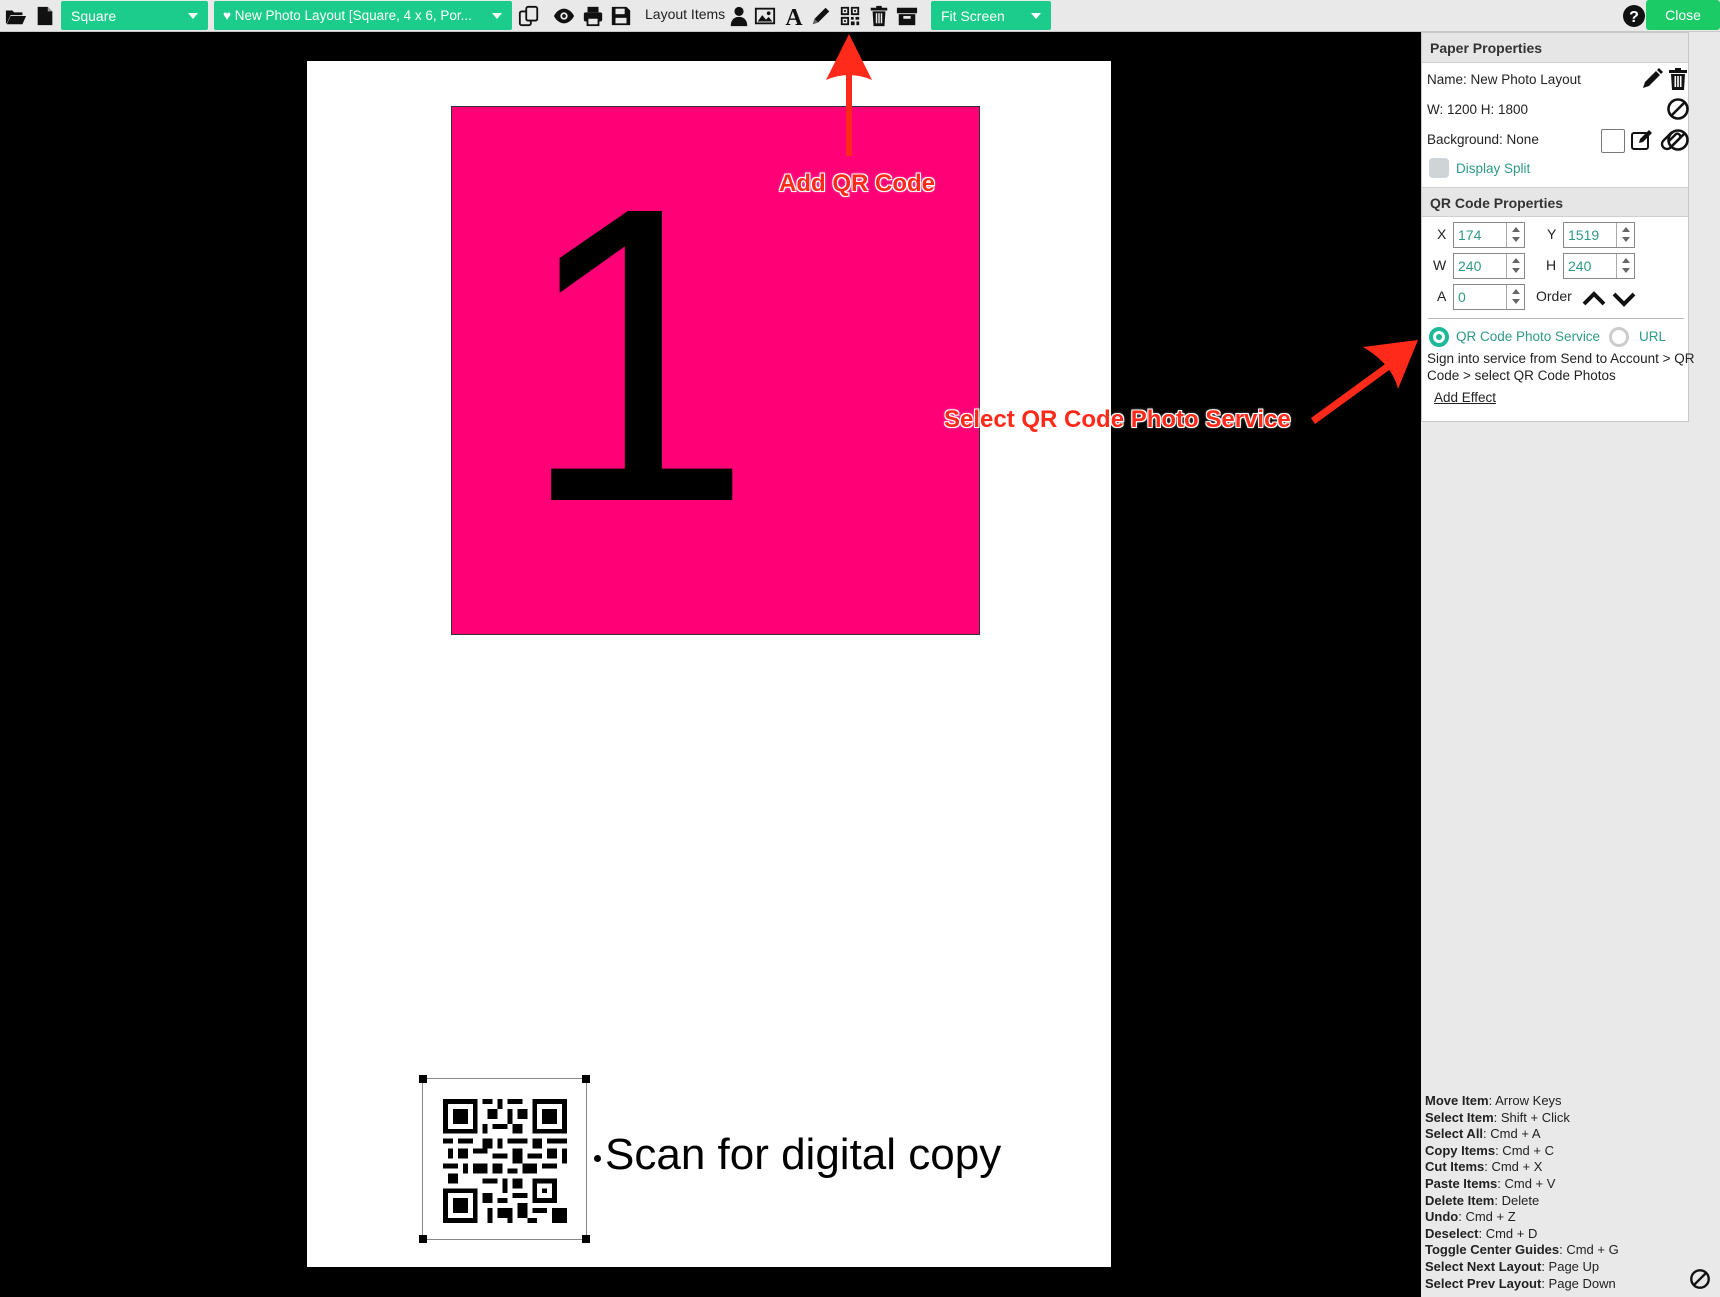  What do you see at coordinates (1439, 168) in the screenshot?
I see `display-split-checkbox` at bounding box center [1439, 168].